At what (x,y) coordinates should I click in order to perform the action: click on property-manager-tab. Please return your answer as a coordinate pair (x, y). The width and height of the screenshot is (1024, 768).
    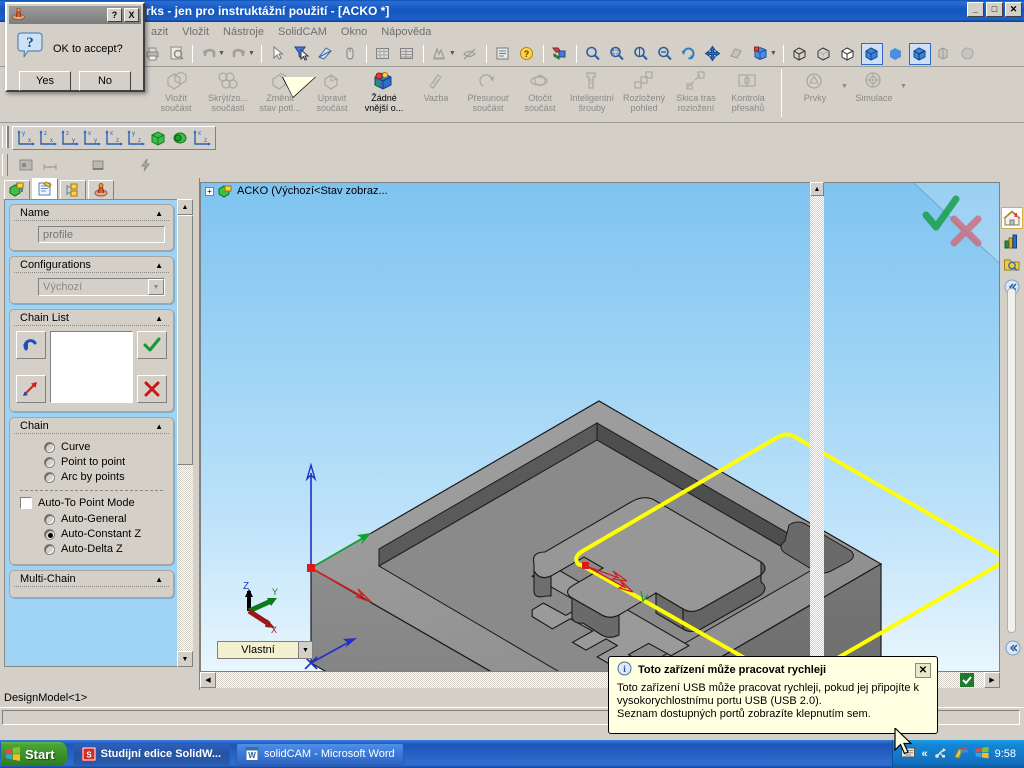
    Looking at the image, I should click on (45, 189).